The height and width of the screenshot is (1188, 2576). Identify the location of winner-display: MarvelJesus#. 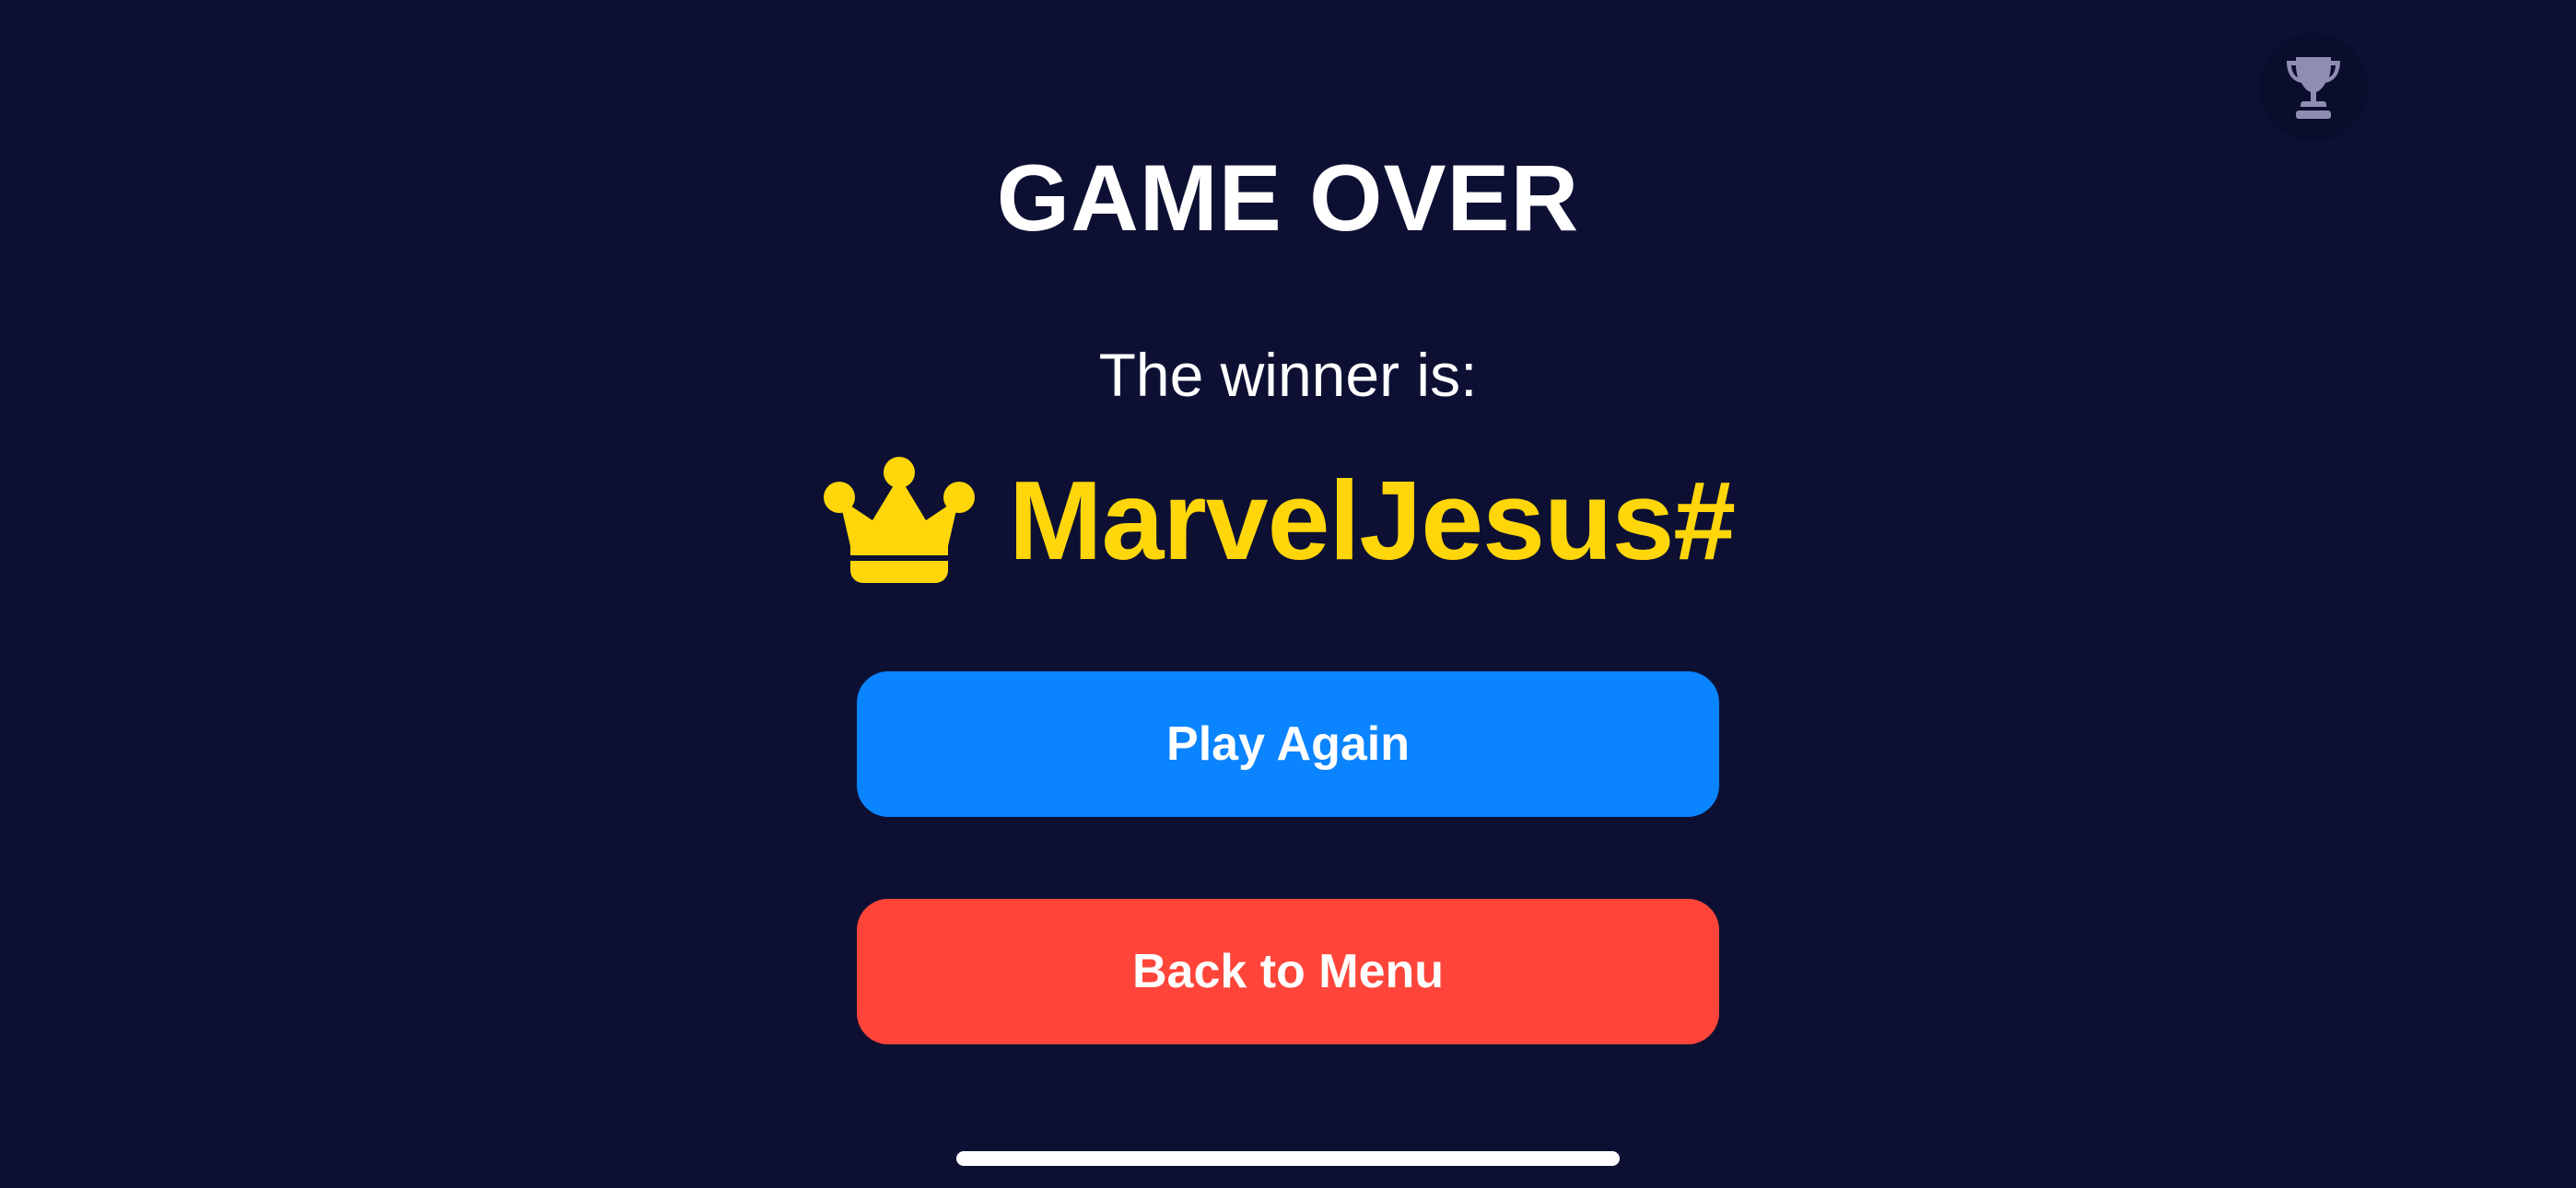
(1288, 520).